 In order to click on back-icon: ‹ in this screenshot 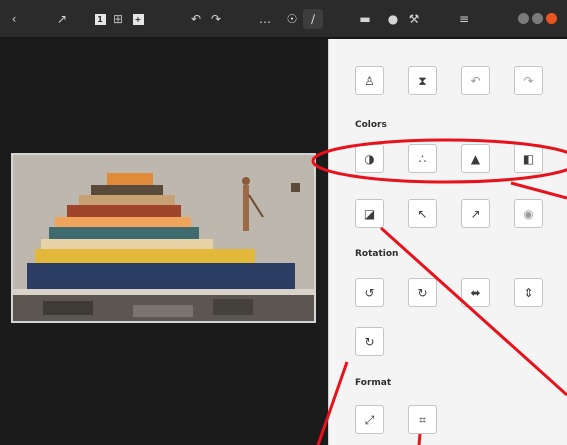, I will do `click(14, 19)`.